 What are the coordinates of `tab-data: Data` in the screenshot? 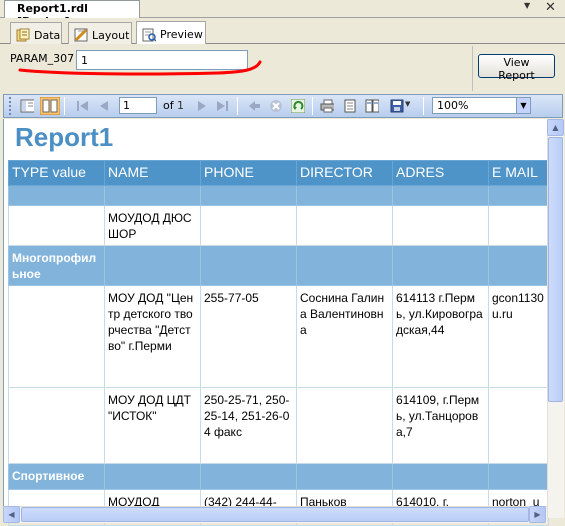 It's located at (36, 33).